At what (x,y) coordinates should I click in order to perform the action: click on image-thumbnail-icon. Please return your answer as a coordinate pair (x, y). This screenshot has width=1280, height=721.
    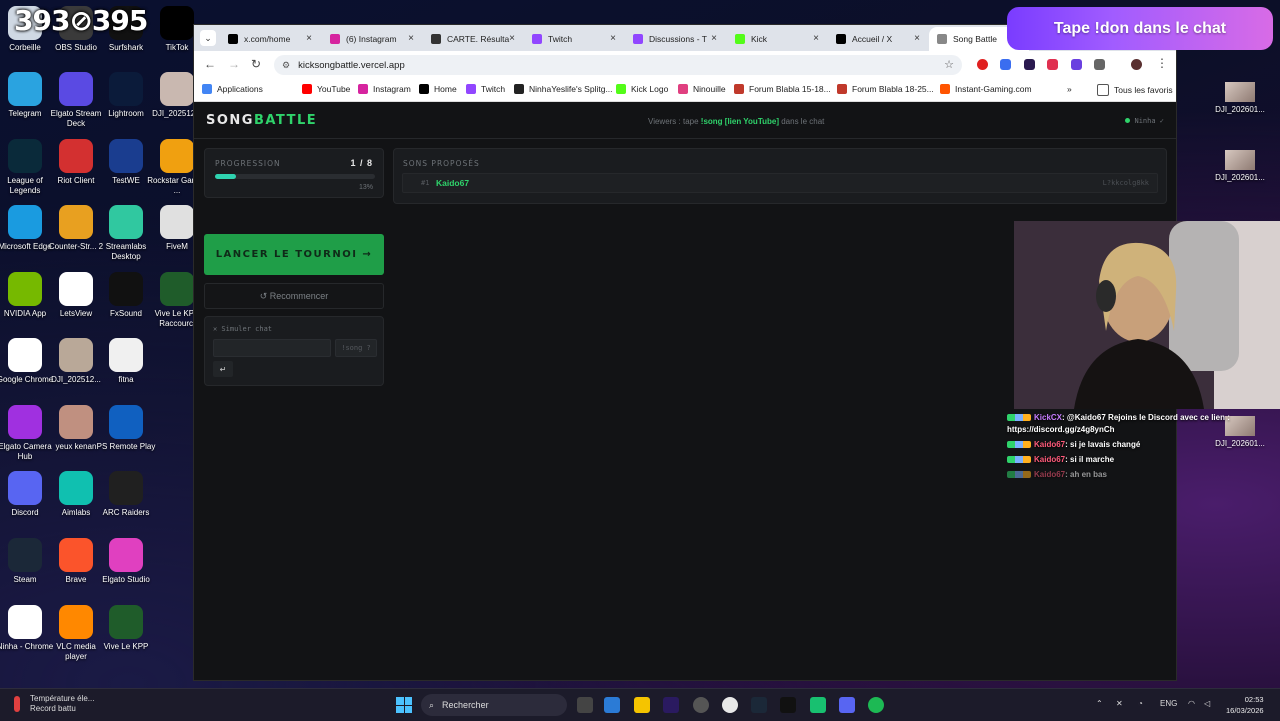
    Looking at the image, I should click on (1240, 92).